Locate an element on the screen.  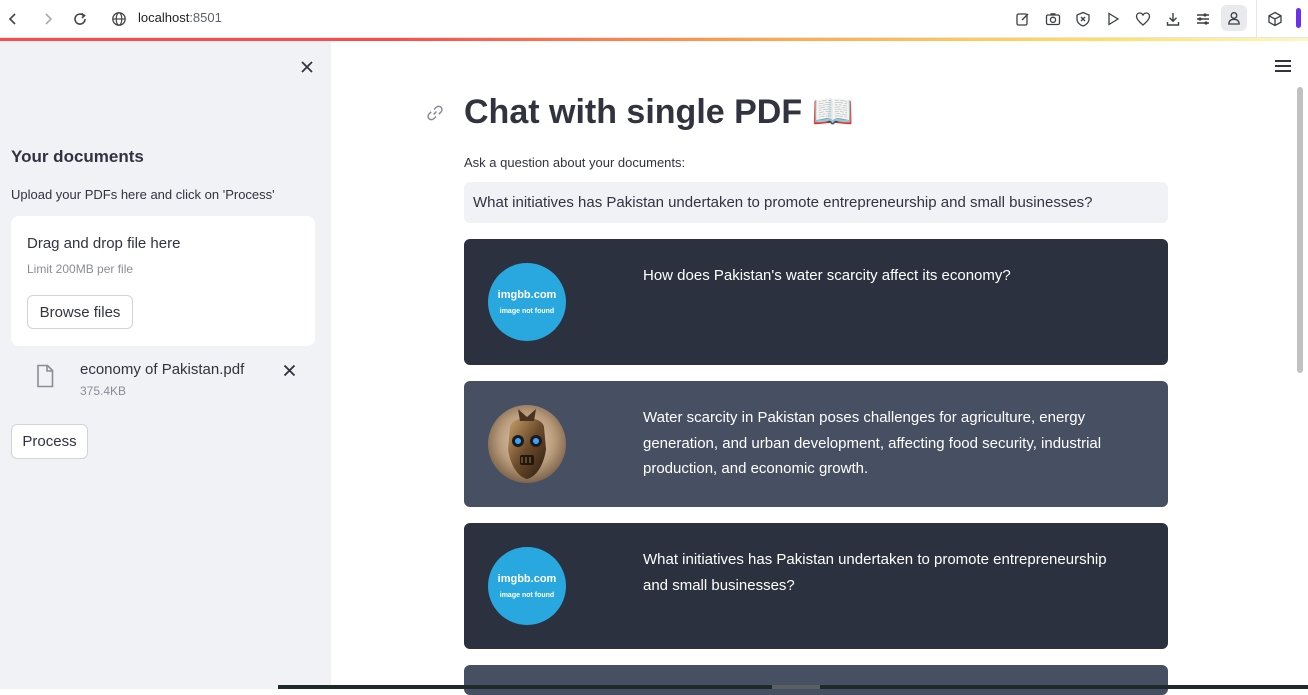
anchor-link-icon is located at coordinates (435, 113).